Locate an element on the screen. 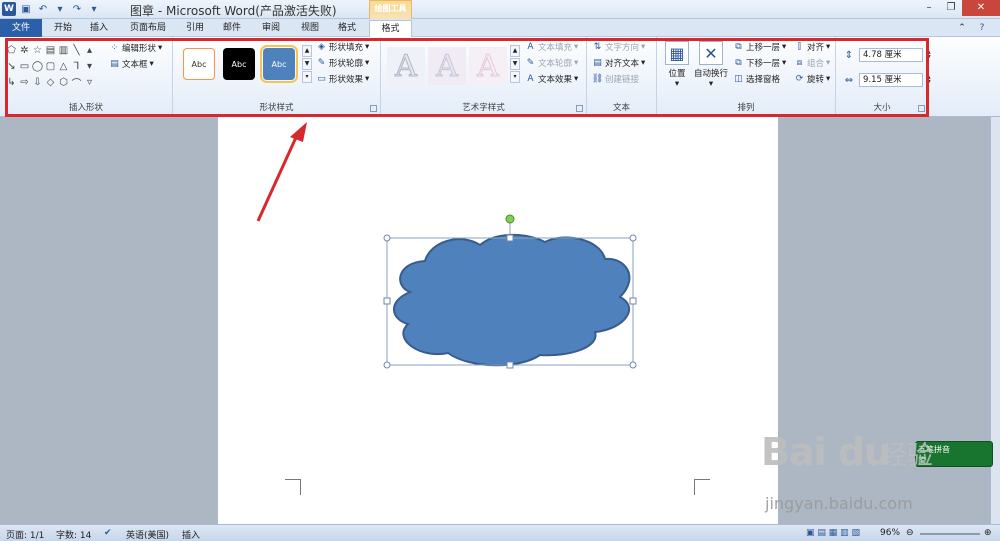 The height and width of the screenshot is (541, 1000). cloud-shape-body is located at coordinates (512, 300).